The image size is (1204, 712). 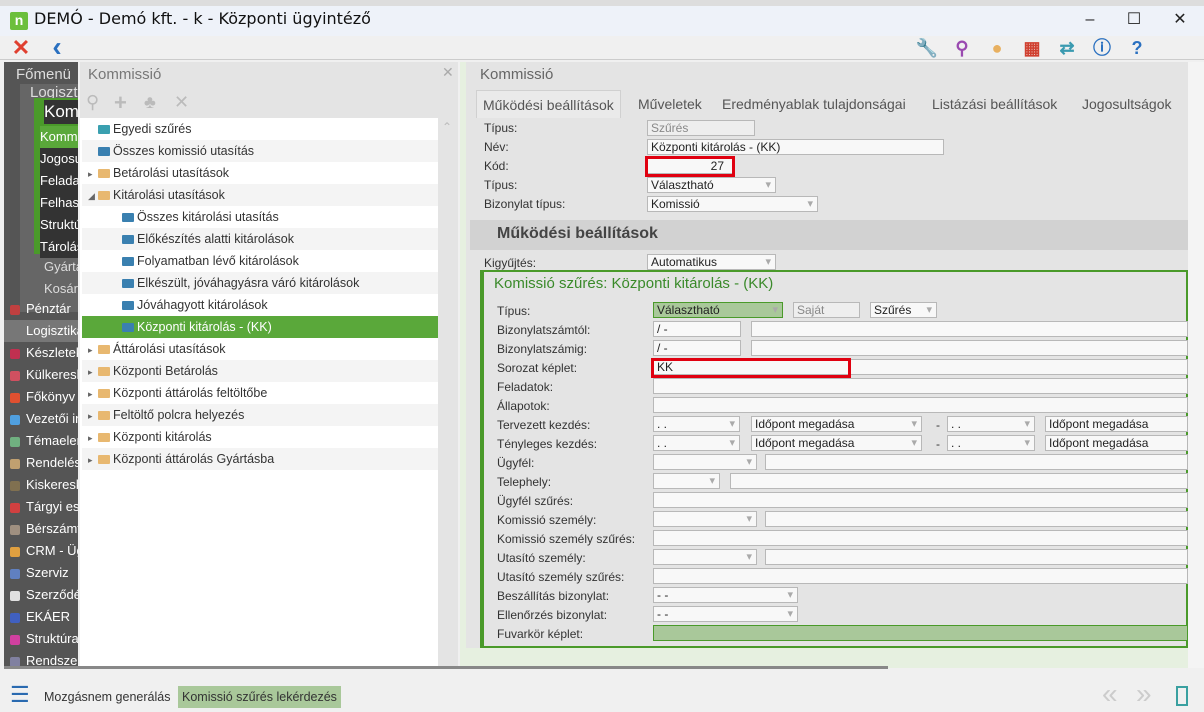 What do you see at coordinates (41, 485) in the screenshot?
I see `menu-item: Kiskereskedelem` at bounding box center [41, 485].